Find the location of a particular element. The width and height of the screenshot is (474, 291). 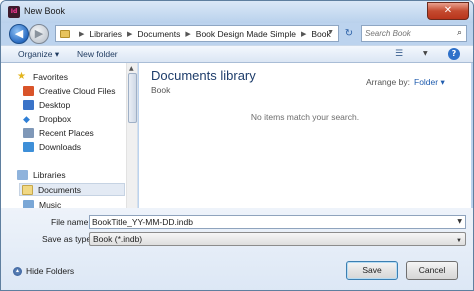

nav-item-creative-cloud-files: Creative Cloud Files is located at coordinates (69, 90).